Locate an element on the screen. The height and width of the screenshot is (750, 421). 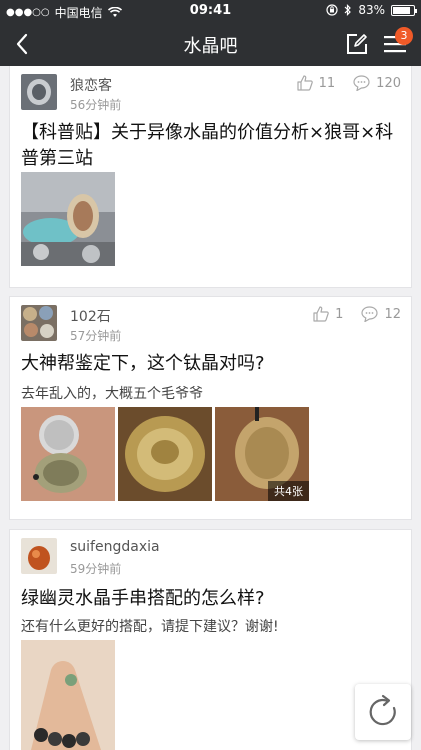
refresh-button is located at coordinates (383, 712).